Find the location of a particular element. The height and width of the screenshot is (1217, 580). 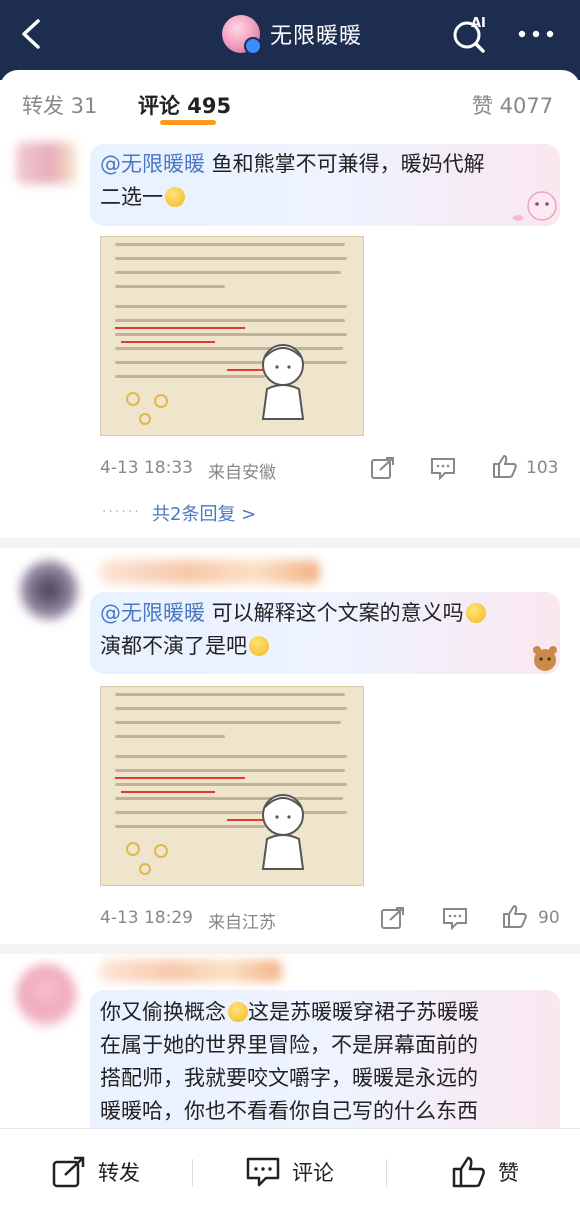

comment-label: 评论 is located at coordinates (313, 1173).